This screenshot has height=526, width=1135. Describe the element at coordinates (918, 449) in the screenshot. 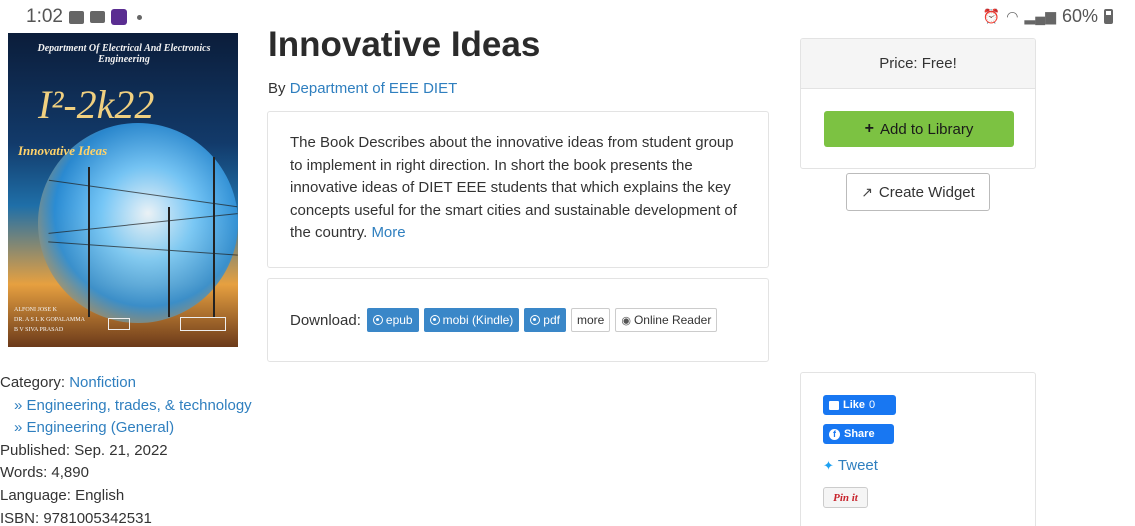

I see `social-box: Like 0 f Share ✦ Tweet Pin it` at that location.